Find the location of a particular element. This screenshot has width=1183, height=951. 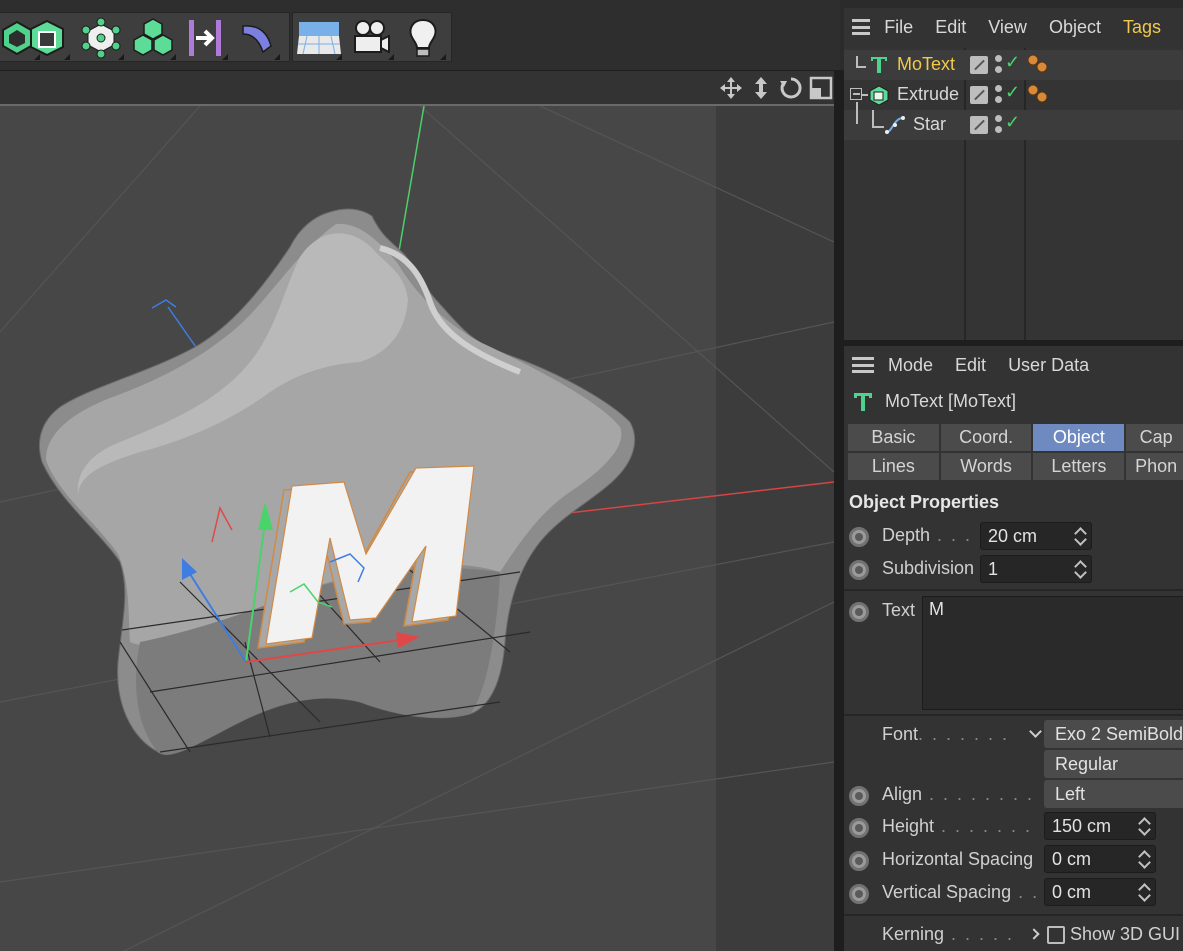

vertical-spacing-label: Vertical Spacing . . is located at coordinates (961, 892).